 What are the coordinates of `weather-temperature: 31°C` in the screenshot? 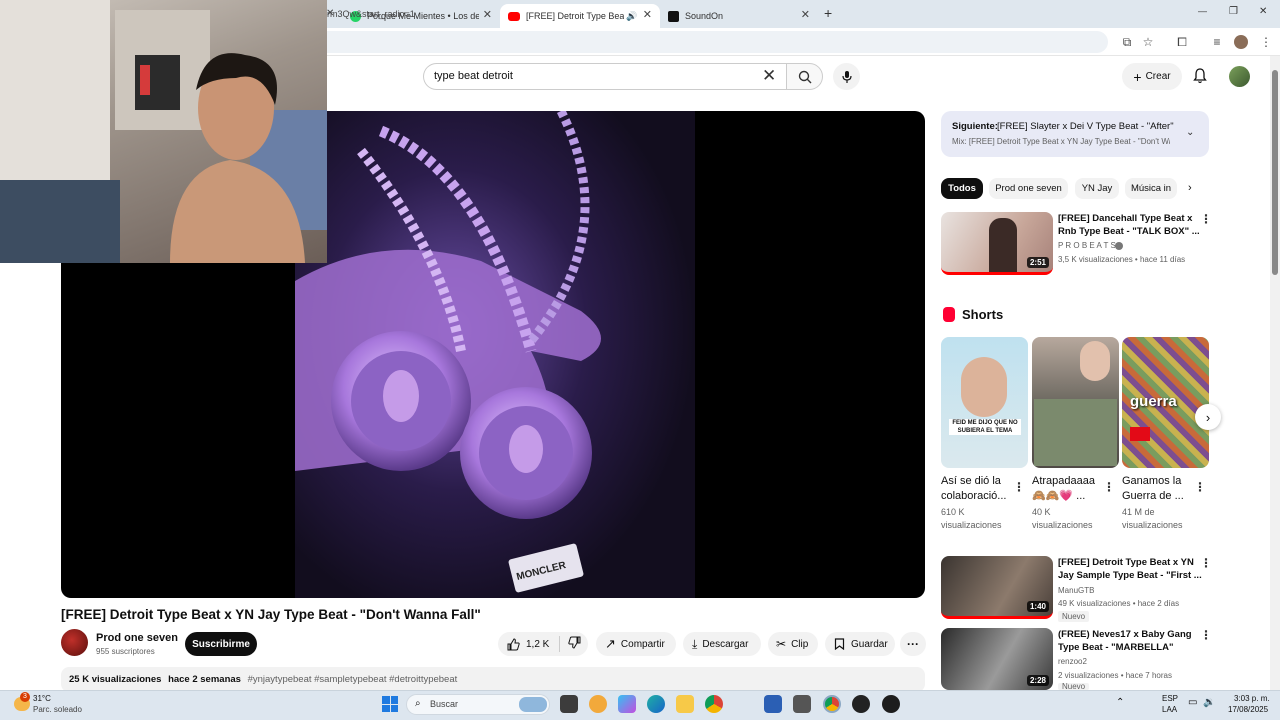 It's located at (42, 698).